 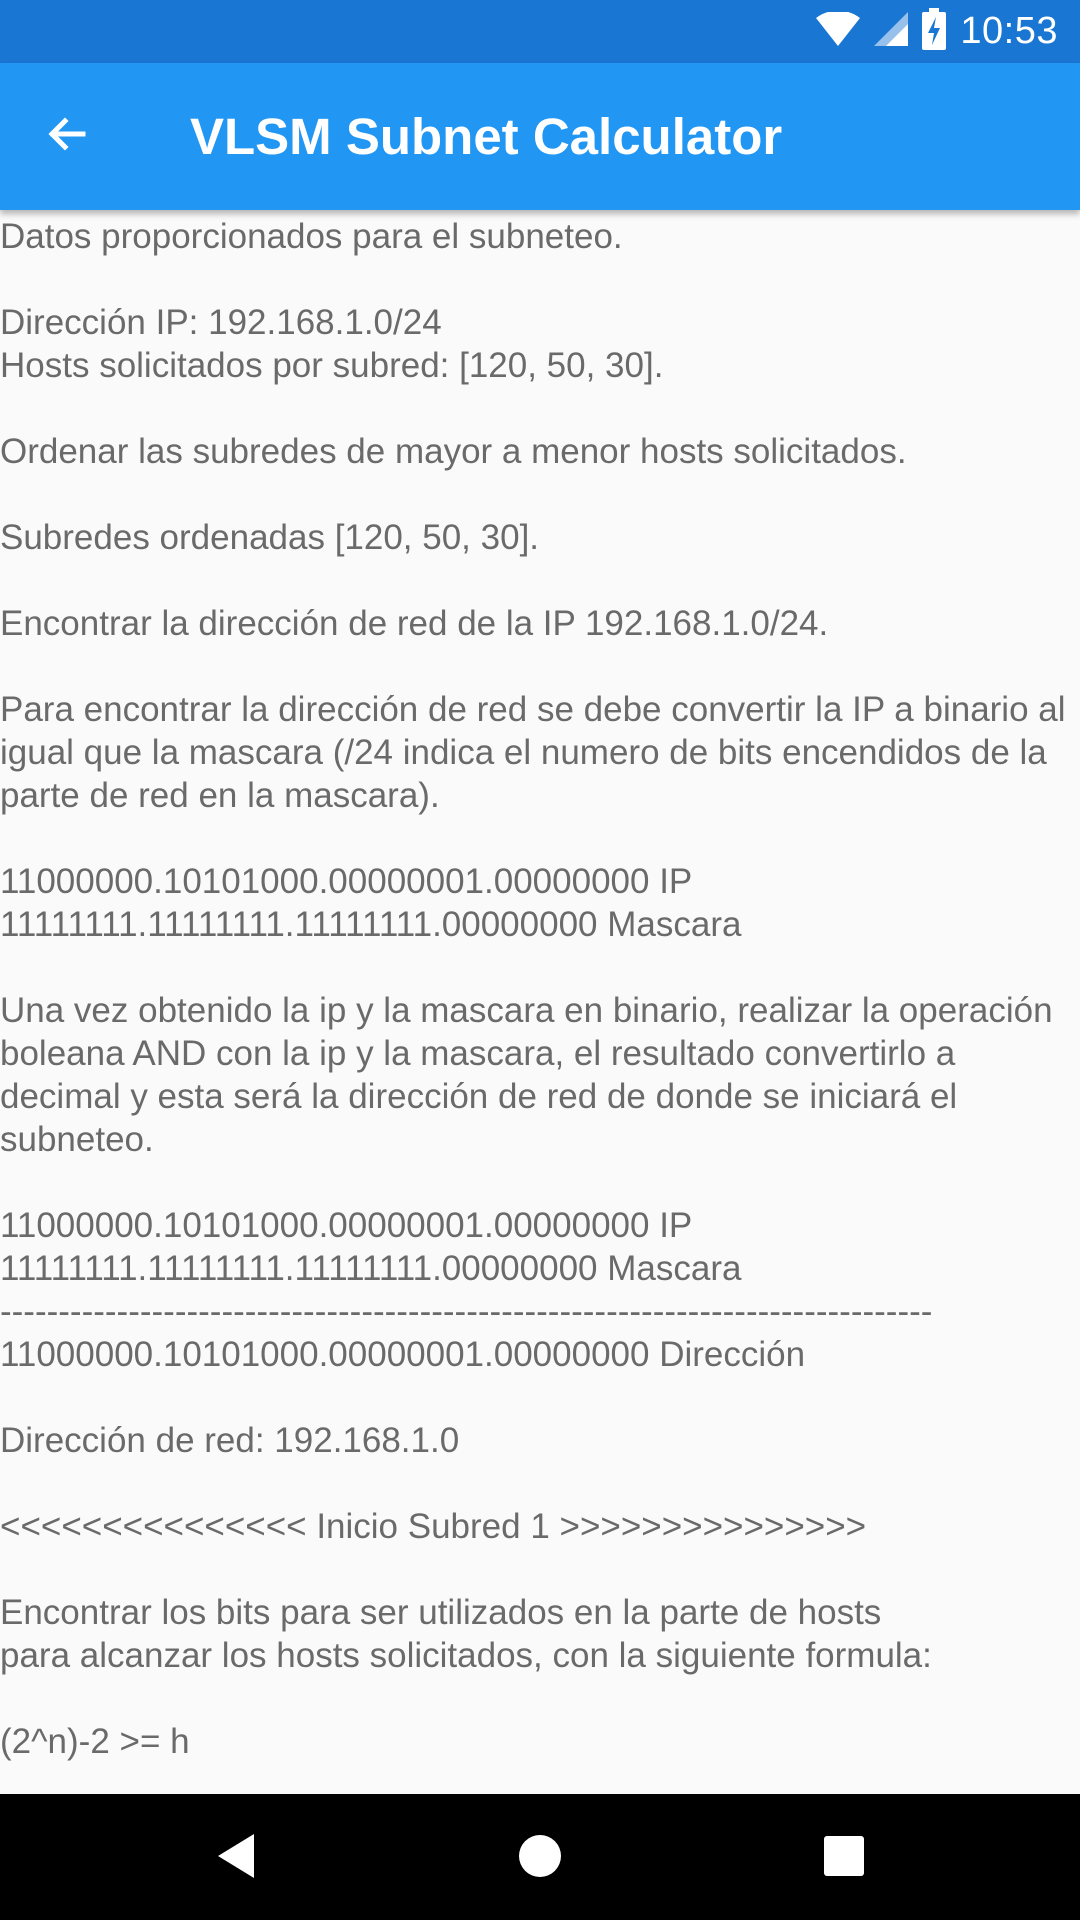 What do you see at coordinates (838, 30) in the screenshot?
I see `wifi-icon` at bounding box center [838, 30].